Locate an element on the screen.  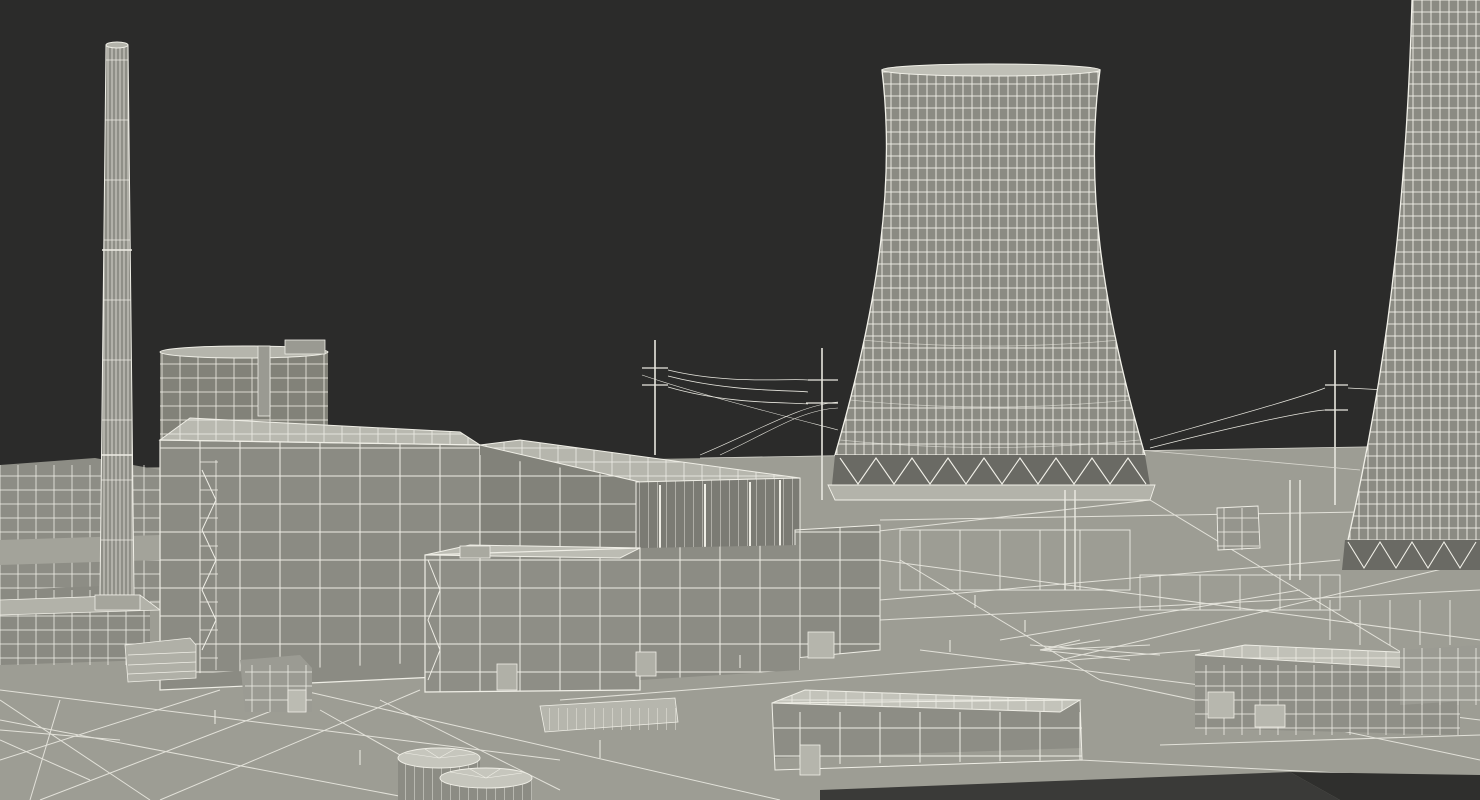
control-kiosk is located at coordinates (1238, 528).